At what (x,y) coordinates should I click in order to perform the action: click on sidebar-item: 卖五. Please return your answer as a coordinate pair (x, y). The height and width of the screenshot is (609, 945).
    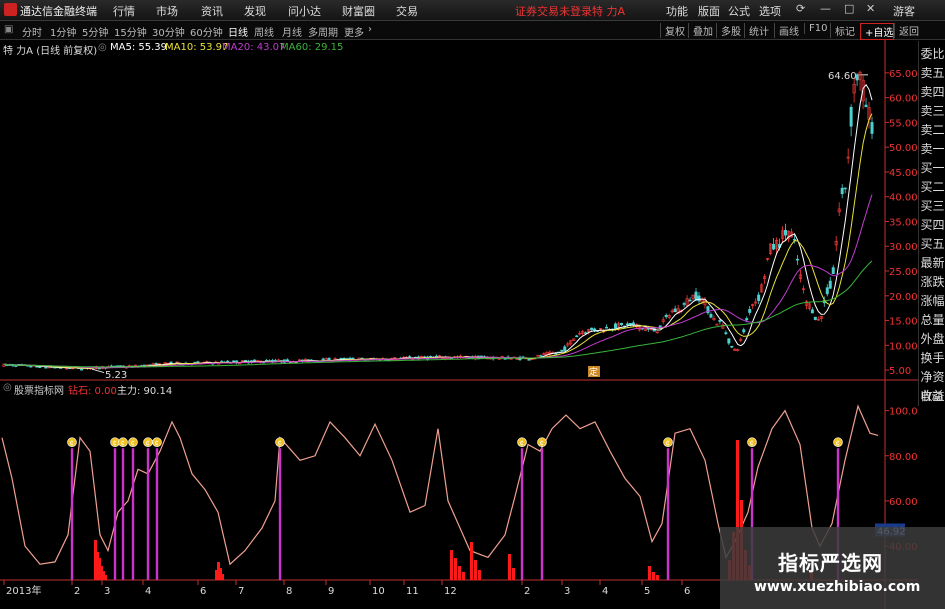
    Looking at the image, I should click on (932, 73).